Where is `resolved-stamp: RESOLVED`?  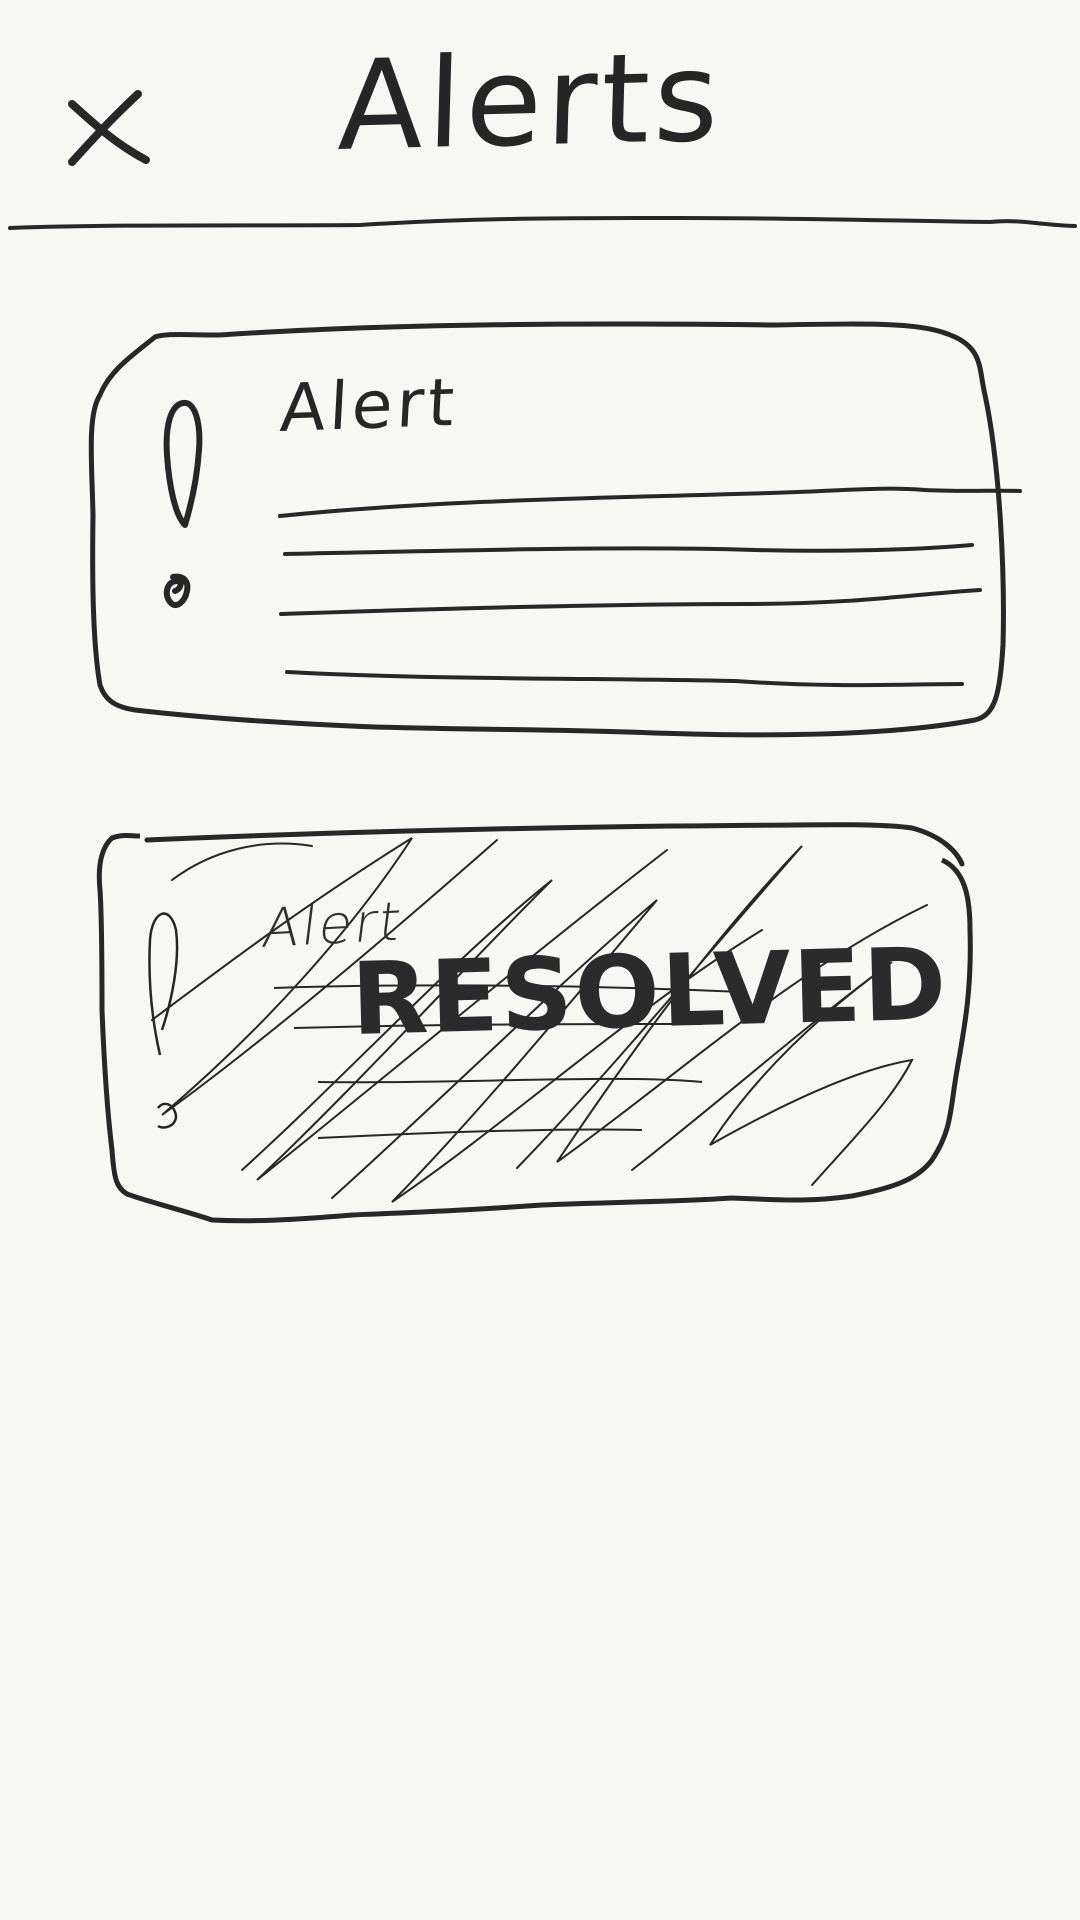 resolved-stamp: RESOLVED is located at coordinates (649, 991).